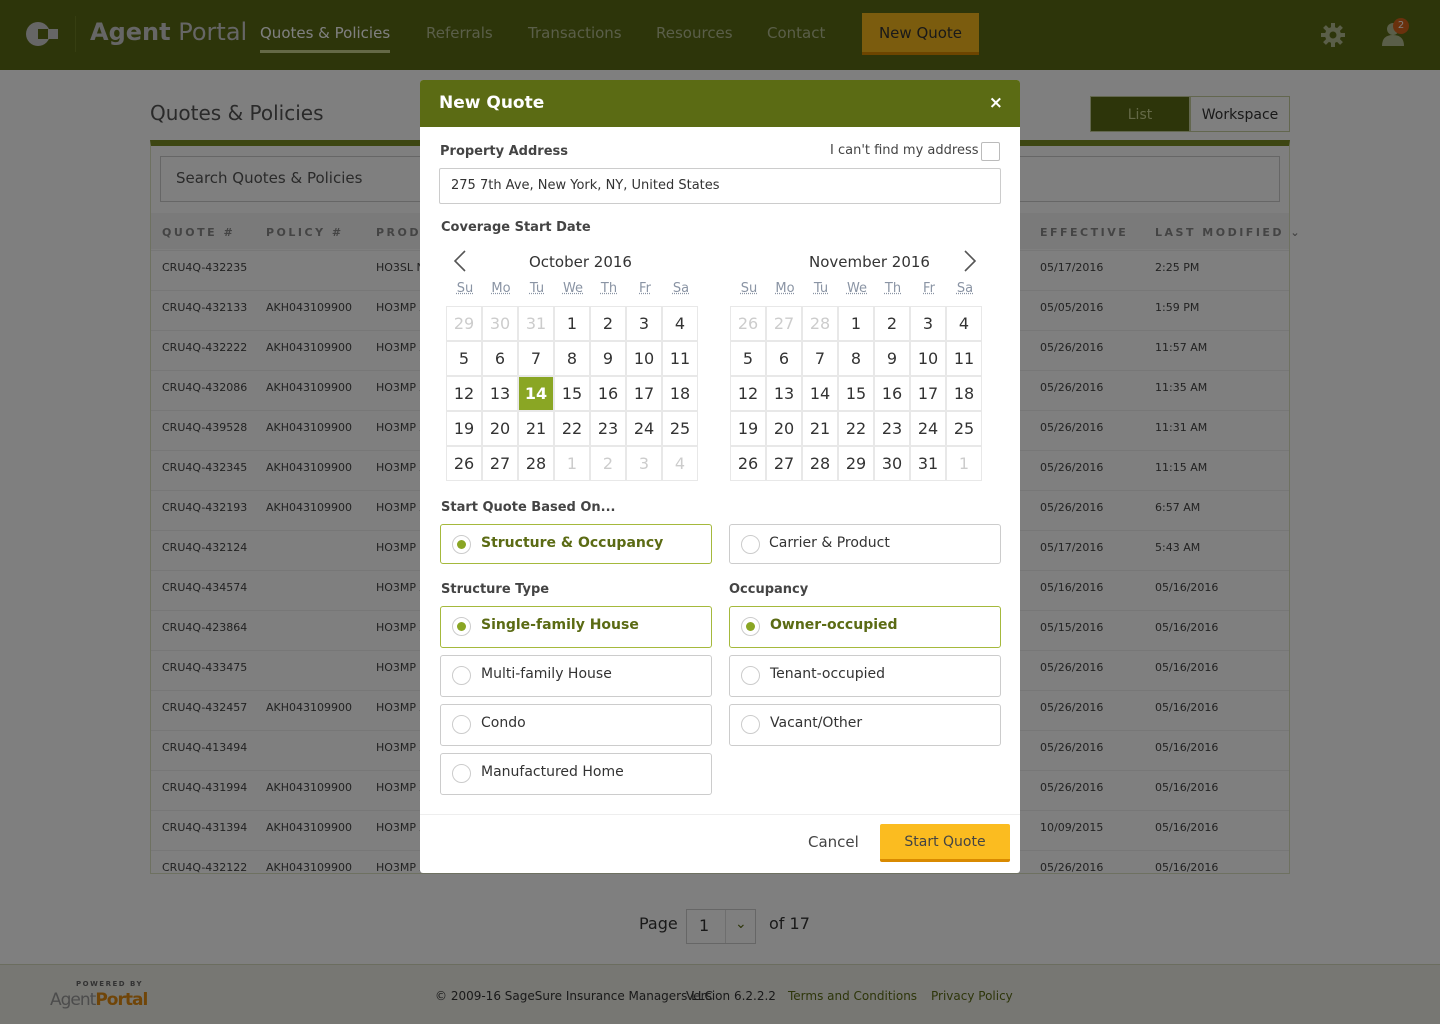 The image size is (1440, 1024). What do you see at coordinates (516, 227) in the screenshot?
I see `coverage-label: Coverage Start Date` at bounding box center [516, 227].